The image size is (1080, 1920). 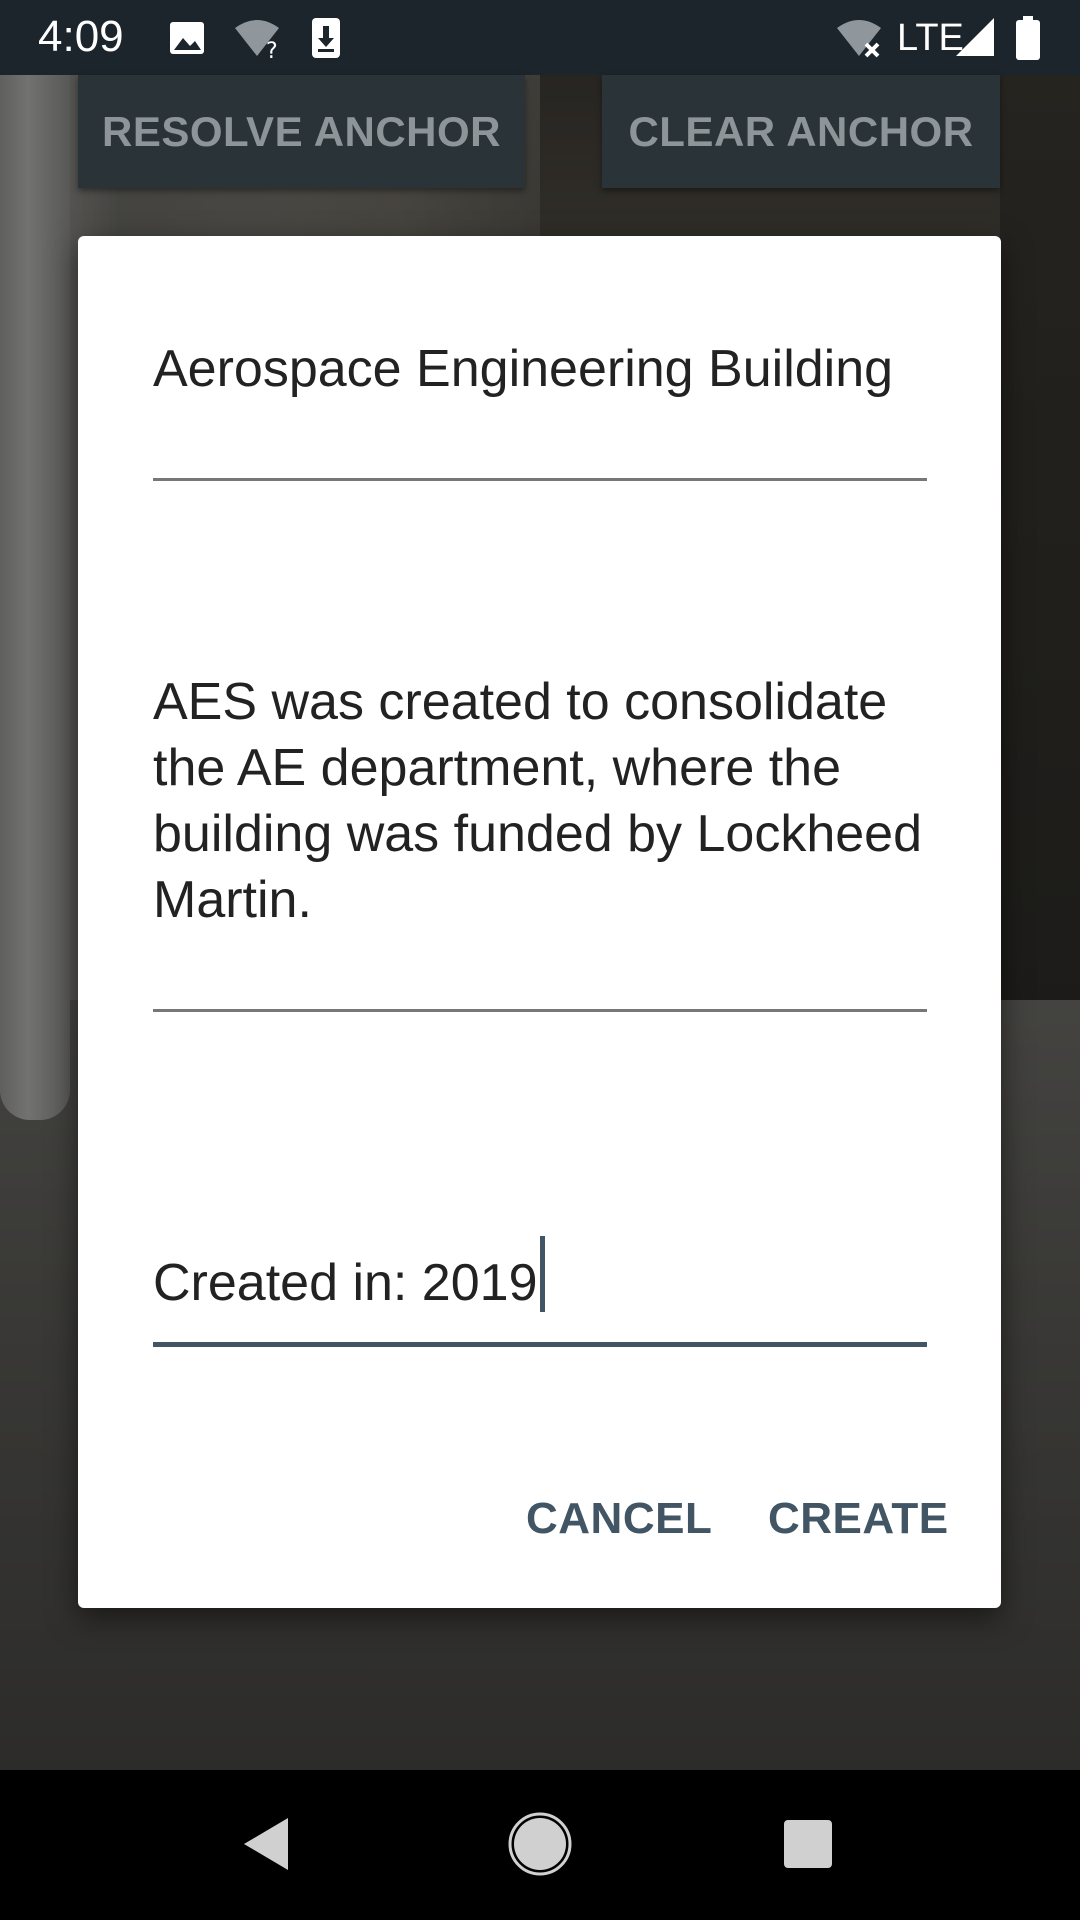 What do you see at coordinates (858, 1519) in the screenshot?
I see `create-button: CREATE` at bounding box center [858, 1519].